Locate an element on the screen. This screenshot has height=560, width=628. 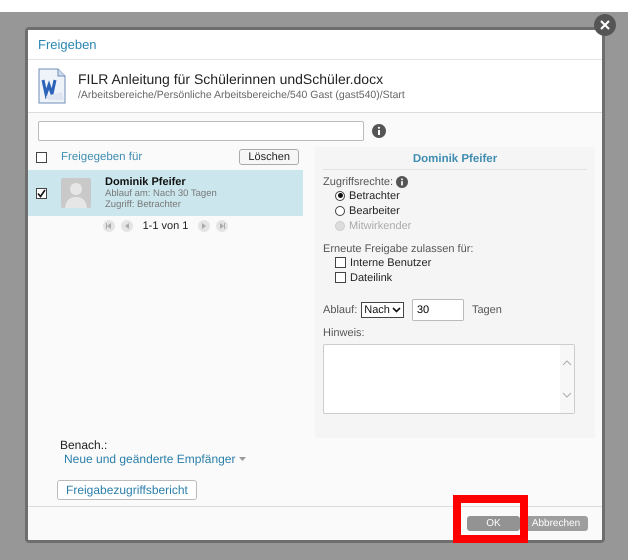
access-option-label: Bearbeiter is located at coordinates (374, 210).